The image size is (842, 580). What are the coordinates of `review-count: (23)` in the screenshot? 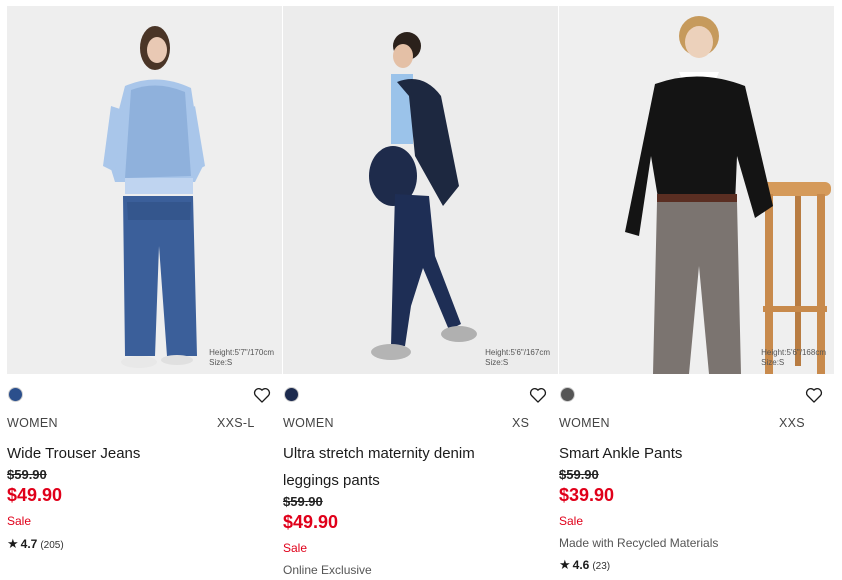 It's located at (601, 566).